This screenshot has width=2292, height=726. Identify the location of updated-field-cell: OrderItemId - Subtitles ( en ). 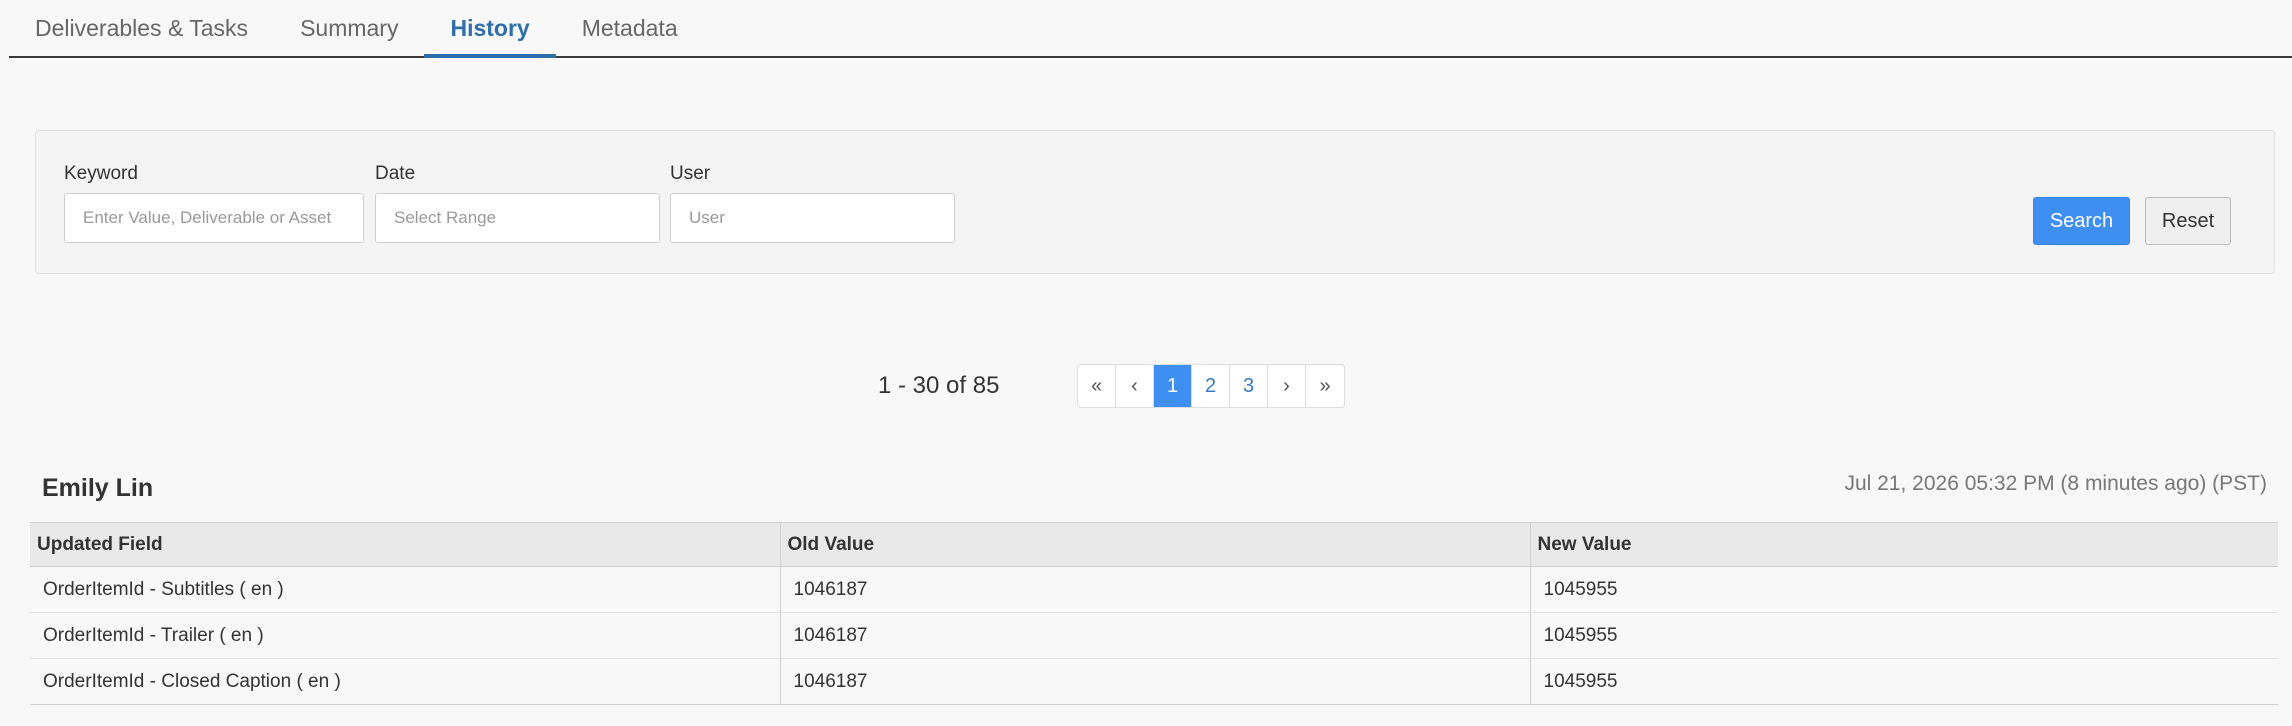
(405, 589).